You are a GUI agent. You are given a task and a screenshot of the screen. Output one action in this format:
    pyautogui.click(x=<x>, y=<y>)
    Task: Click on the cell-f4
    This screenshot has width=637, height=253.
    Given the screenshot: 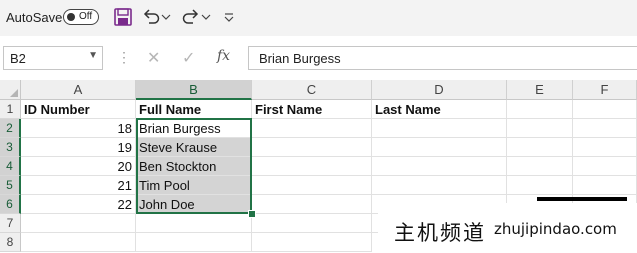 What is the action you would take?
    pyautogui.click(x=605, y=166)
    